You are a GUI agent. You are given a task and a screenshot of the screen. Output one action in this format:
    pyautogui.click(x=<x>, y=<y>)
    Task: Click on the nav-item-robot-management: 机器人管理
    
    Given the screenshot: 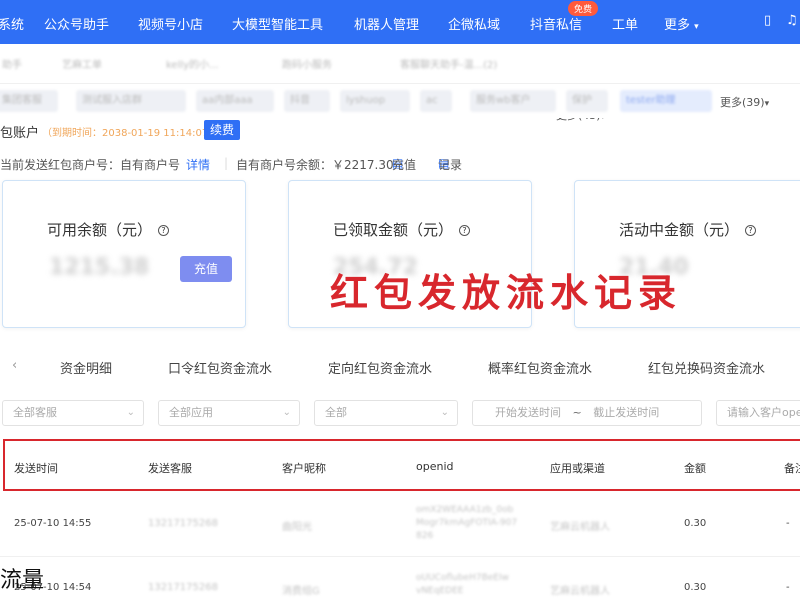 What is the action you would take?
    pyautogui.click(x=386, y=23)
    